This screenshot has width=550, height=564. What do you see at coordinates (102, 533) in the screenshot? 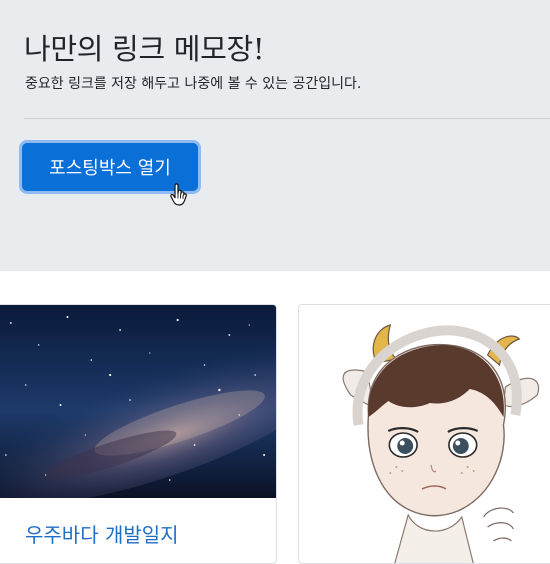
I see `card-title: 우주바다 개발일지` at bounding box center [102, 533].